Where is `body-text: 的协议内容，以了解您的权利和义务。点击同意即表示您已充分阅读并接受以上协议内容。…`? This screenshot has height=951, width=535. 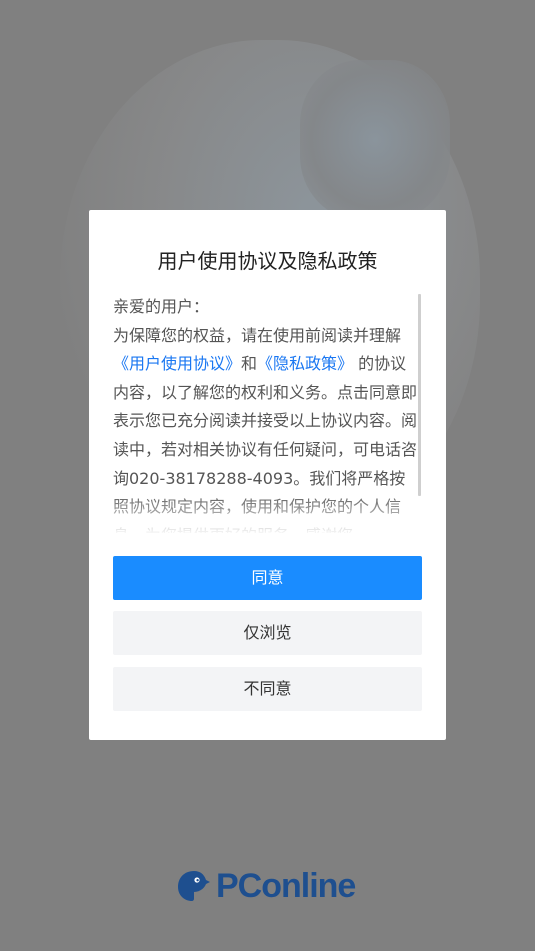
body-text: 的协议内容，以了解您的权利和义务。点击同意即表示您已充分阅读并接受以上协议内容。… is located at coordinates (265, 443).